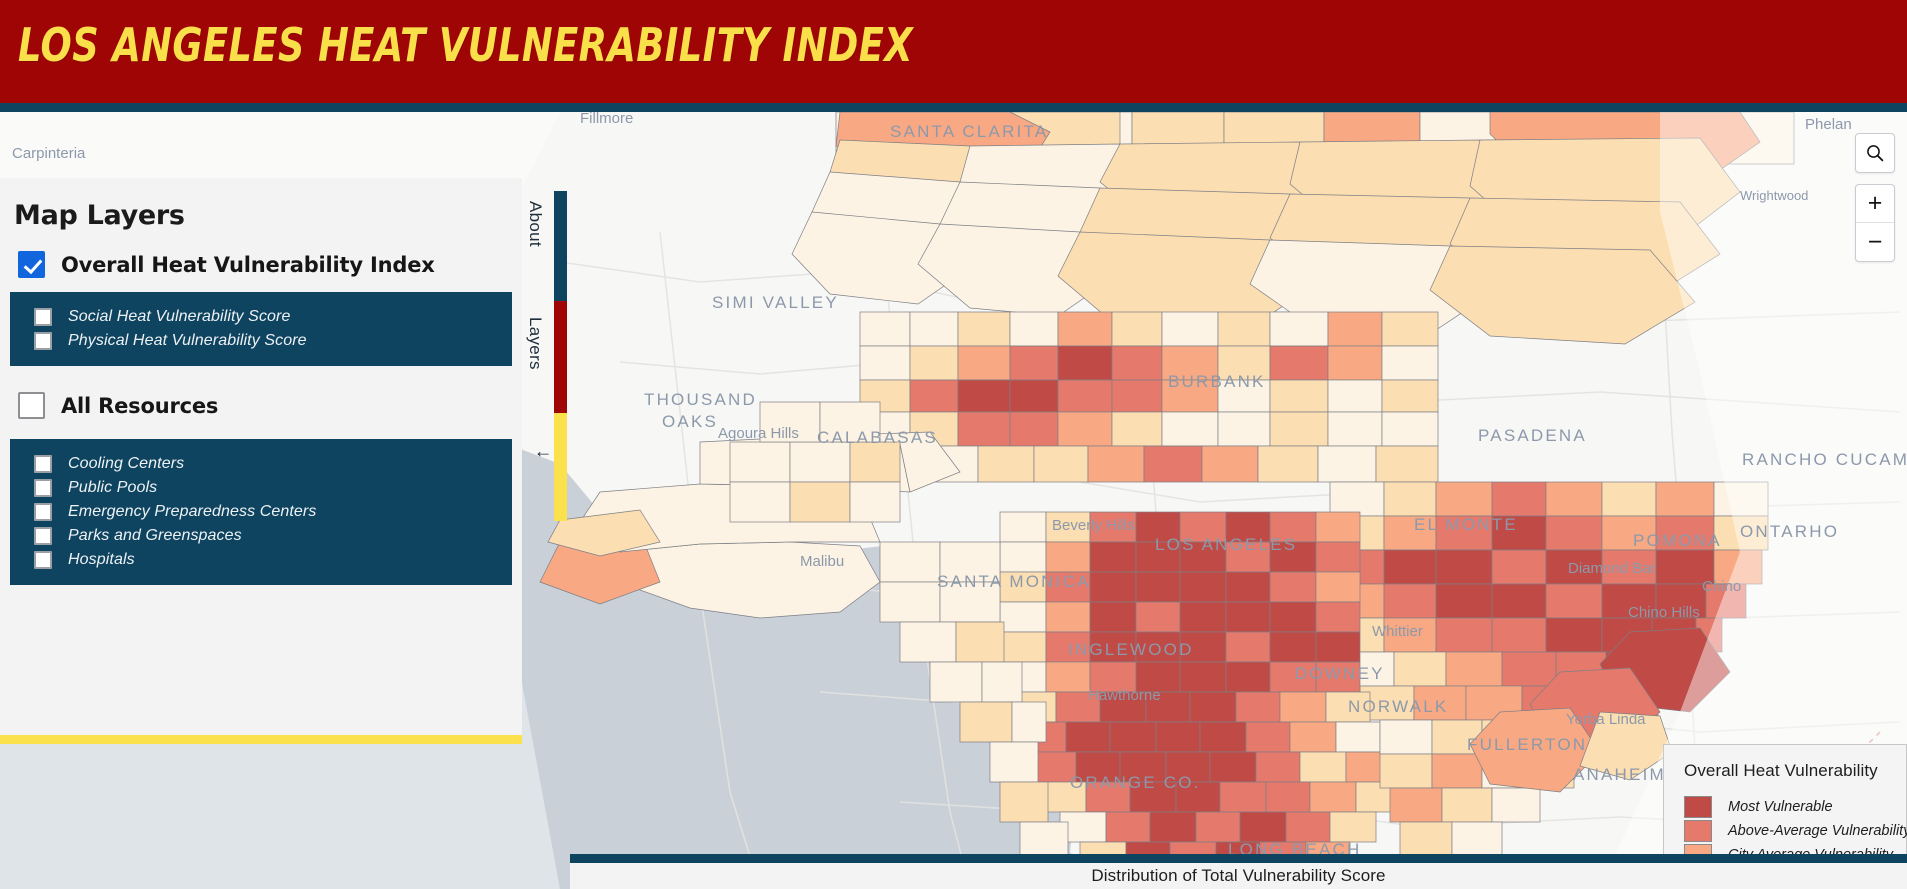 Image resolution: width=1907 pixels, height=889 pixels. Describe the element at coordinates (43, 512) in the screenshot. I see `checkbox-emergency-centers` at that location.